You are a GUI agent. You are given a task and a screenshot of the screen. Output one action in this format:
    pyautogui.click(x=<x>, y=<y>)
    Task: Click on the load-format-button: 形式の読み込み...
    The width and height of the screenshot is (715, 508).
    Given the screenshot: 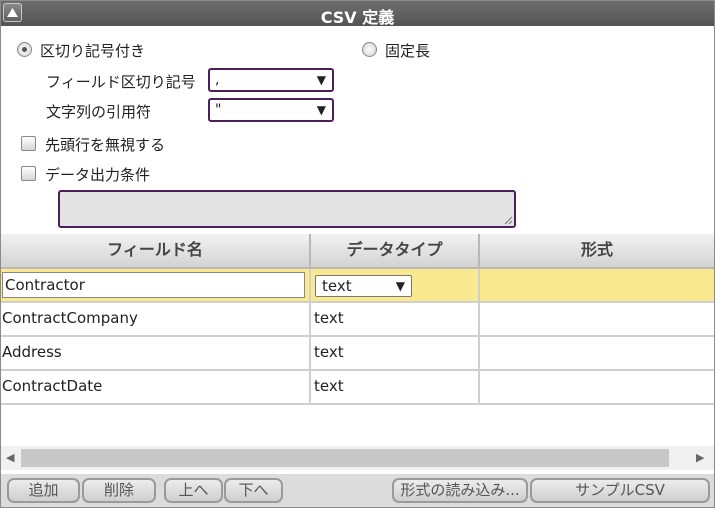 What is the action you would take?
    pyautogui.click(x=460, y=490)
    